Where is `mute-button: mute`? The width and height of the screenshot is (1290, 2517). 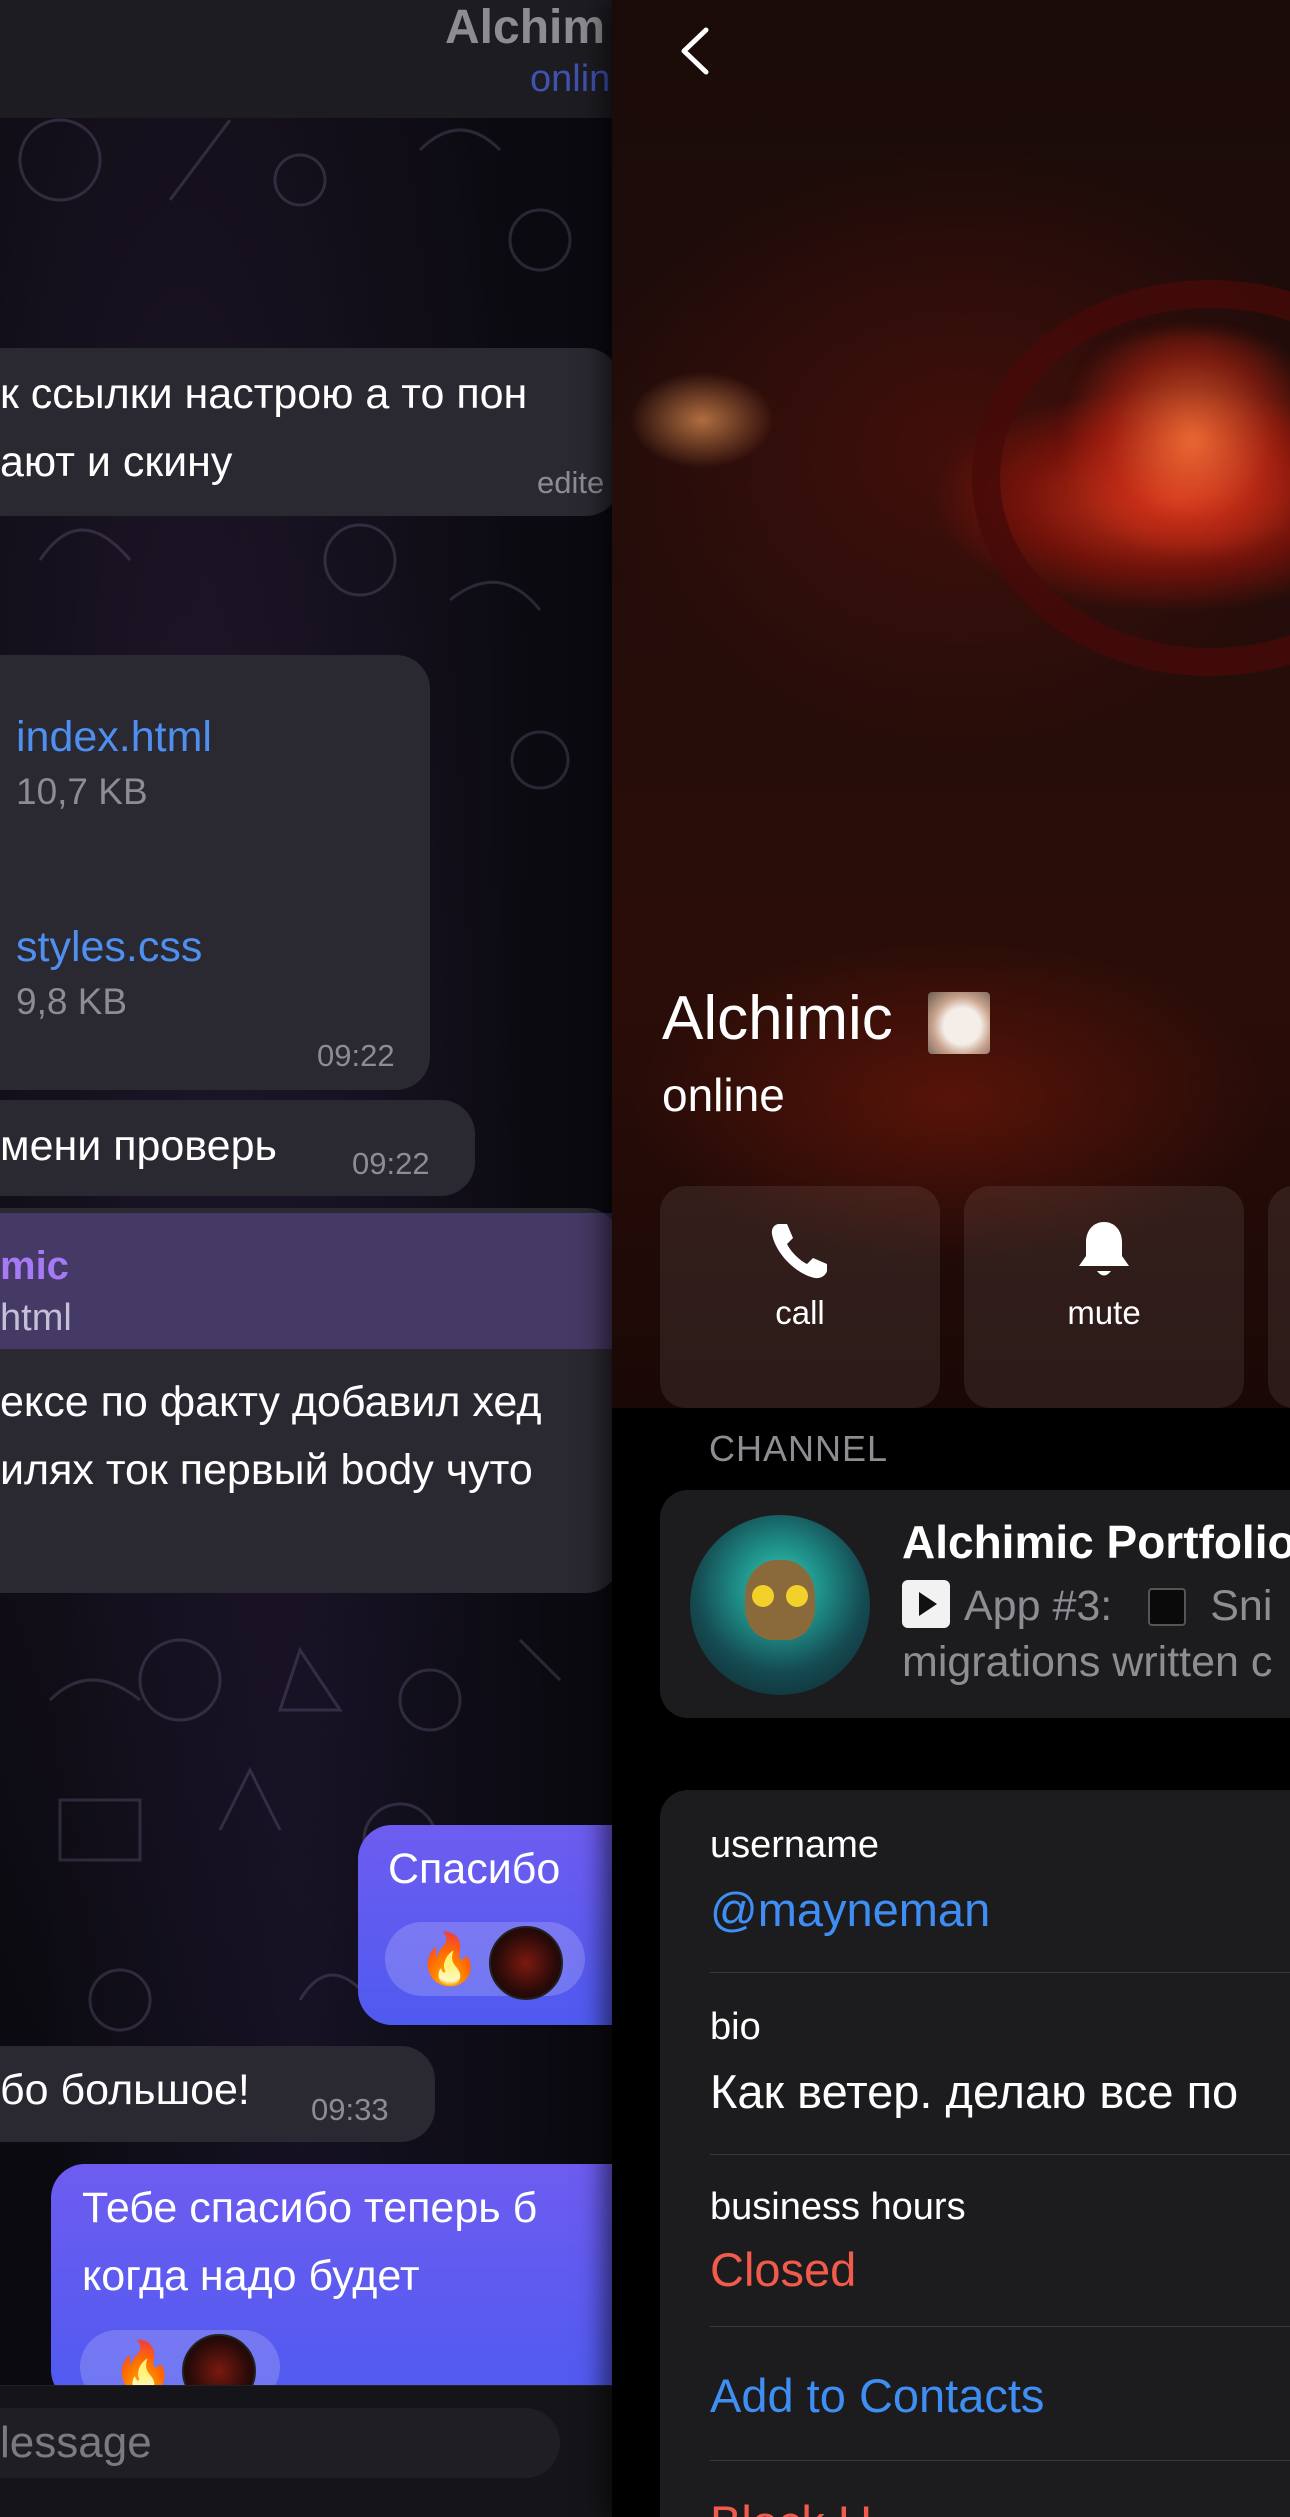
mute-button: mute is located at coordinates (1104, 1297).